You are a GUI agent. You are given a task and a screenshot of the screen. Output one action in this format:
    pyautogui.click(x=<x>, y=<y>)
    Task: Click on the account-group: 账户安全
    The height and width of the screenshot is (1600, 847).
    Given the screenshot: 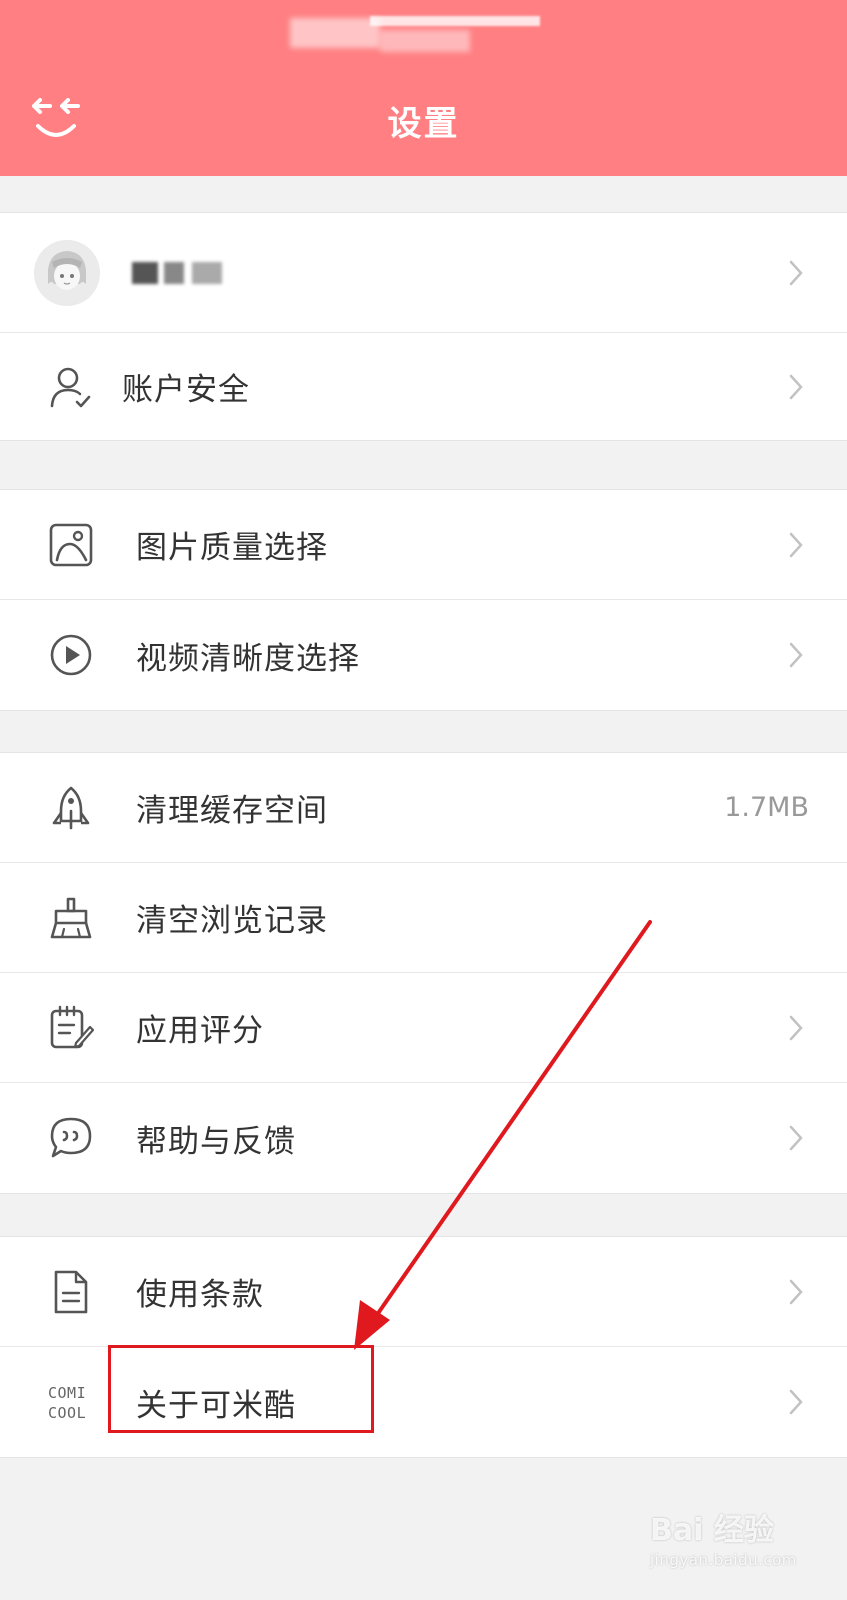 What is the action you would take?
    pyautogui.click(x=423, y=326)
    